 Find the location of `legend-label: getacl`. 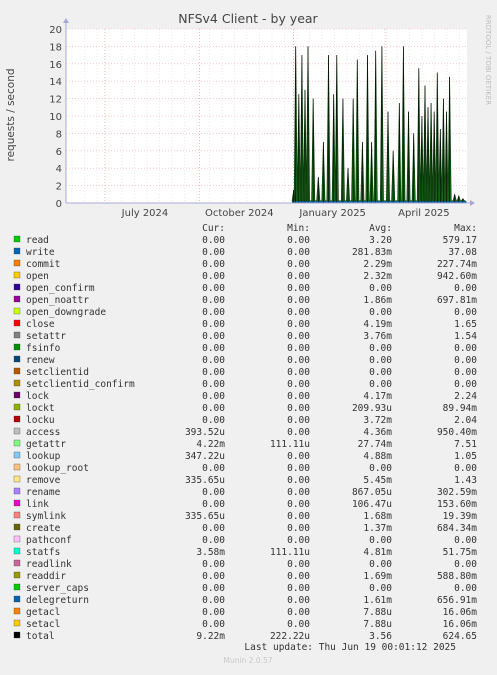

legend-label: getacl is located at coordinates (43, 612).